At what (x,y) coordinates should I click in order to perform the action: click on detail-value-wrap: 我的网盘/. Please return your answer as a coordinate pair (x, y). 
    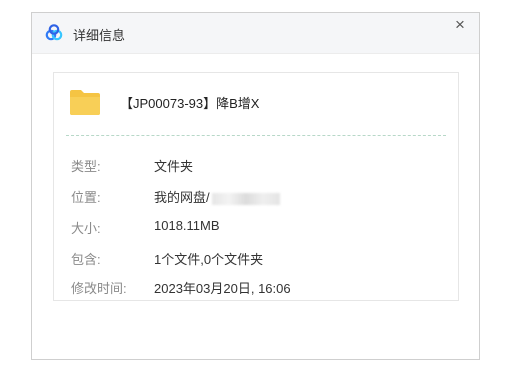
    Looking at the image, I should click on (217, 196).